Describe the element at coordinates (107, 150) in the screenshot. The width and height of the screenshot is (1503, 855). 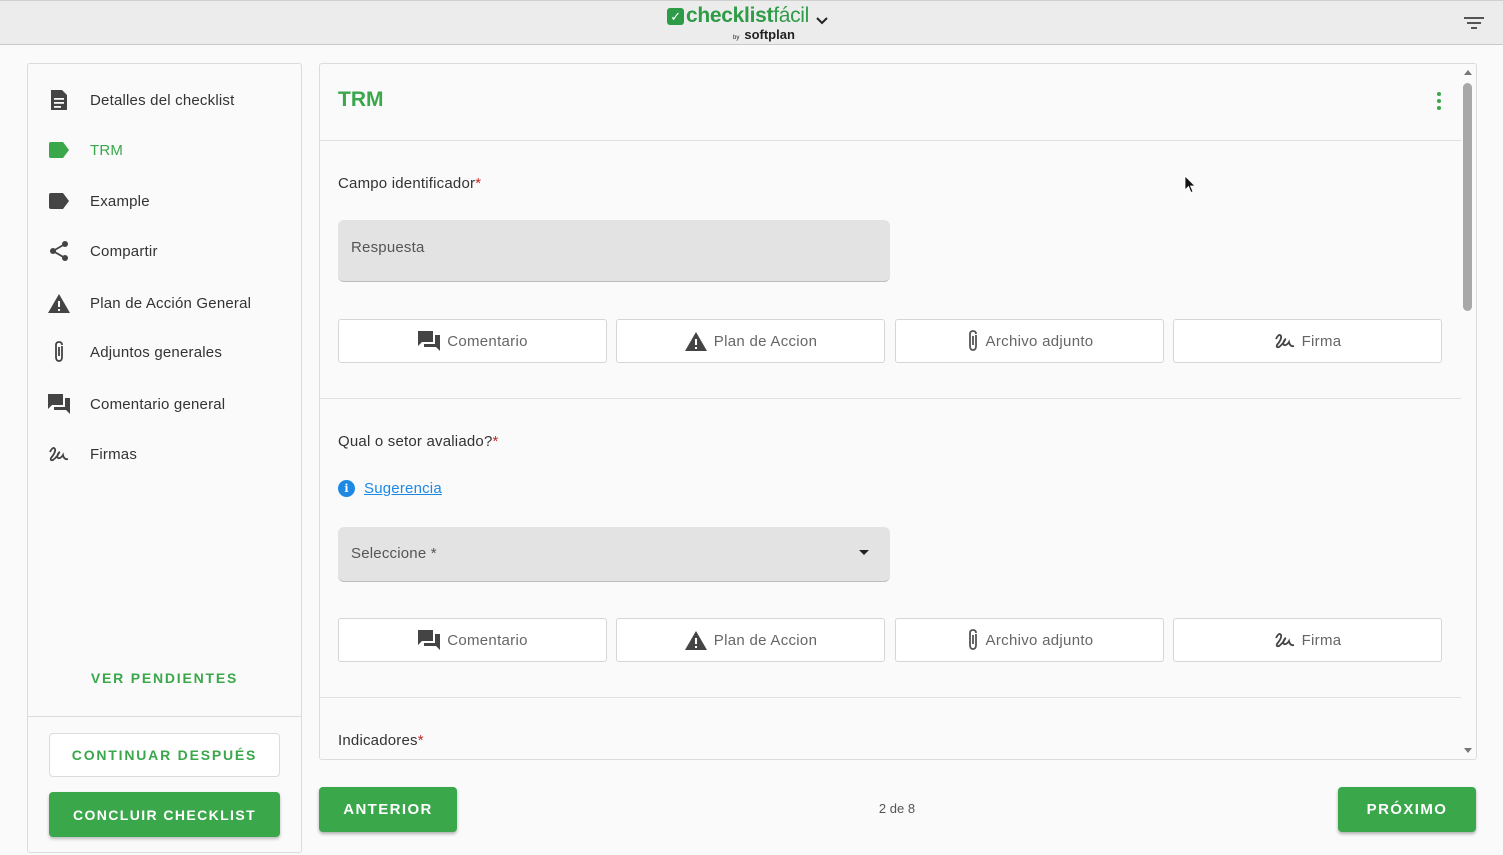
I see `sidebar-item-label: TRM` at that location.